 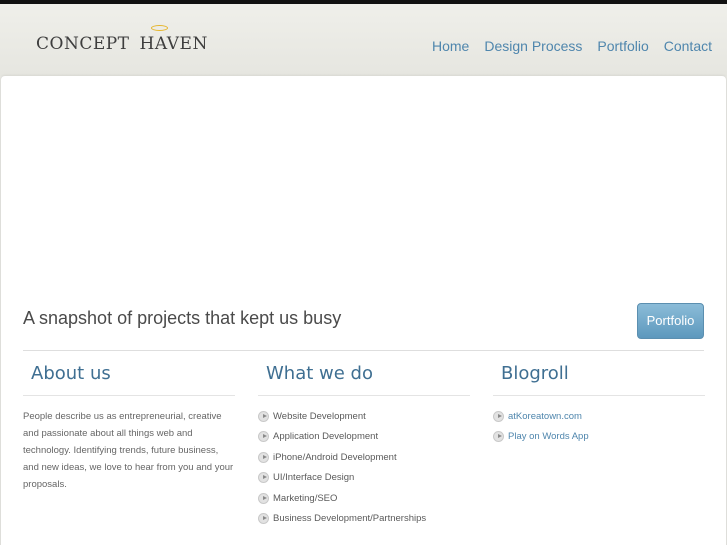 I want to click on list-item: Marketing/SEO, so click(x=364, y=498).